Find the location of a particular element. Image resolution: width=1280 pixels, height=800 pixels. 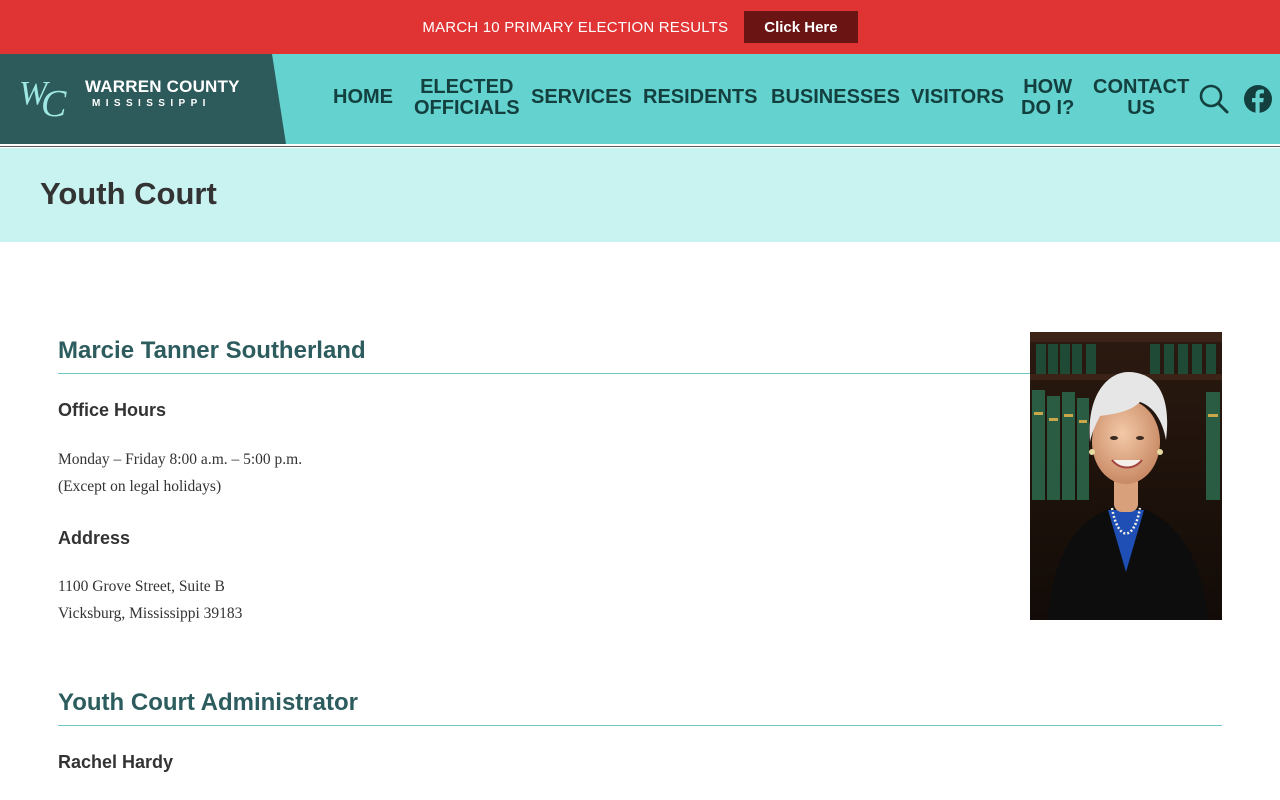

office-hours-line1: Monday – Friday 8:00 a.m. – 5:00 p.m. is located at coordinates (180, 459).